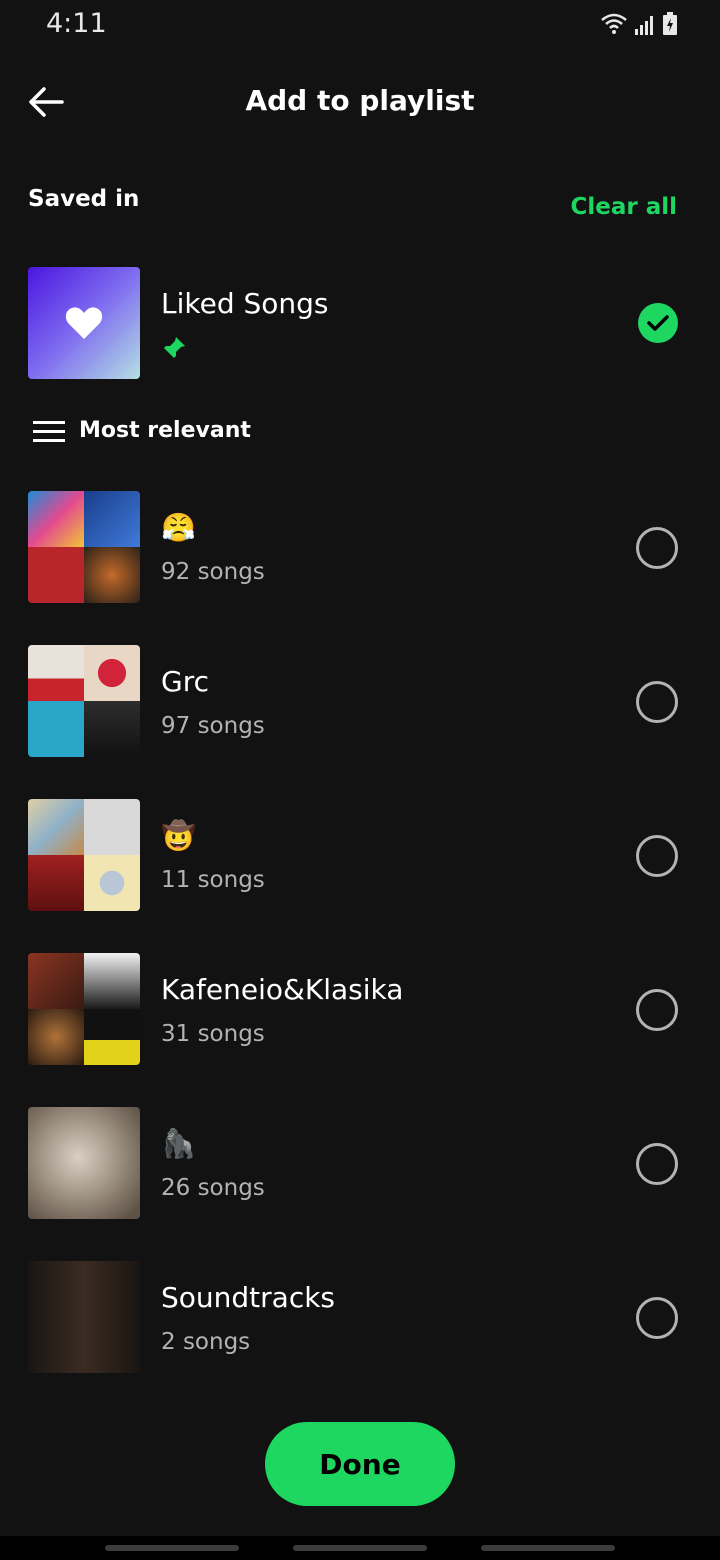 Image resolution: width=720 pixels, height=1560 pixels. I want to click on playlist-name: Soundtracks, so click(248, 1297).